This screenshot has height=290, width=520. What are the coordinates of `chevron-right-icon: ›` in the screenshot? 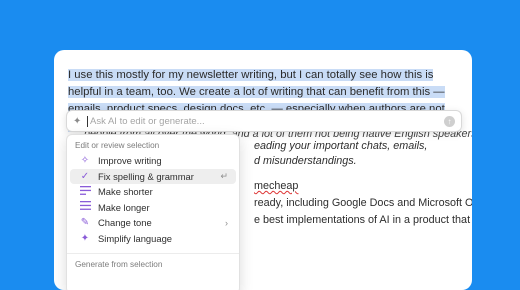 It's located at (226, 222).